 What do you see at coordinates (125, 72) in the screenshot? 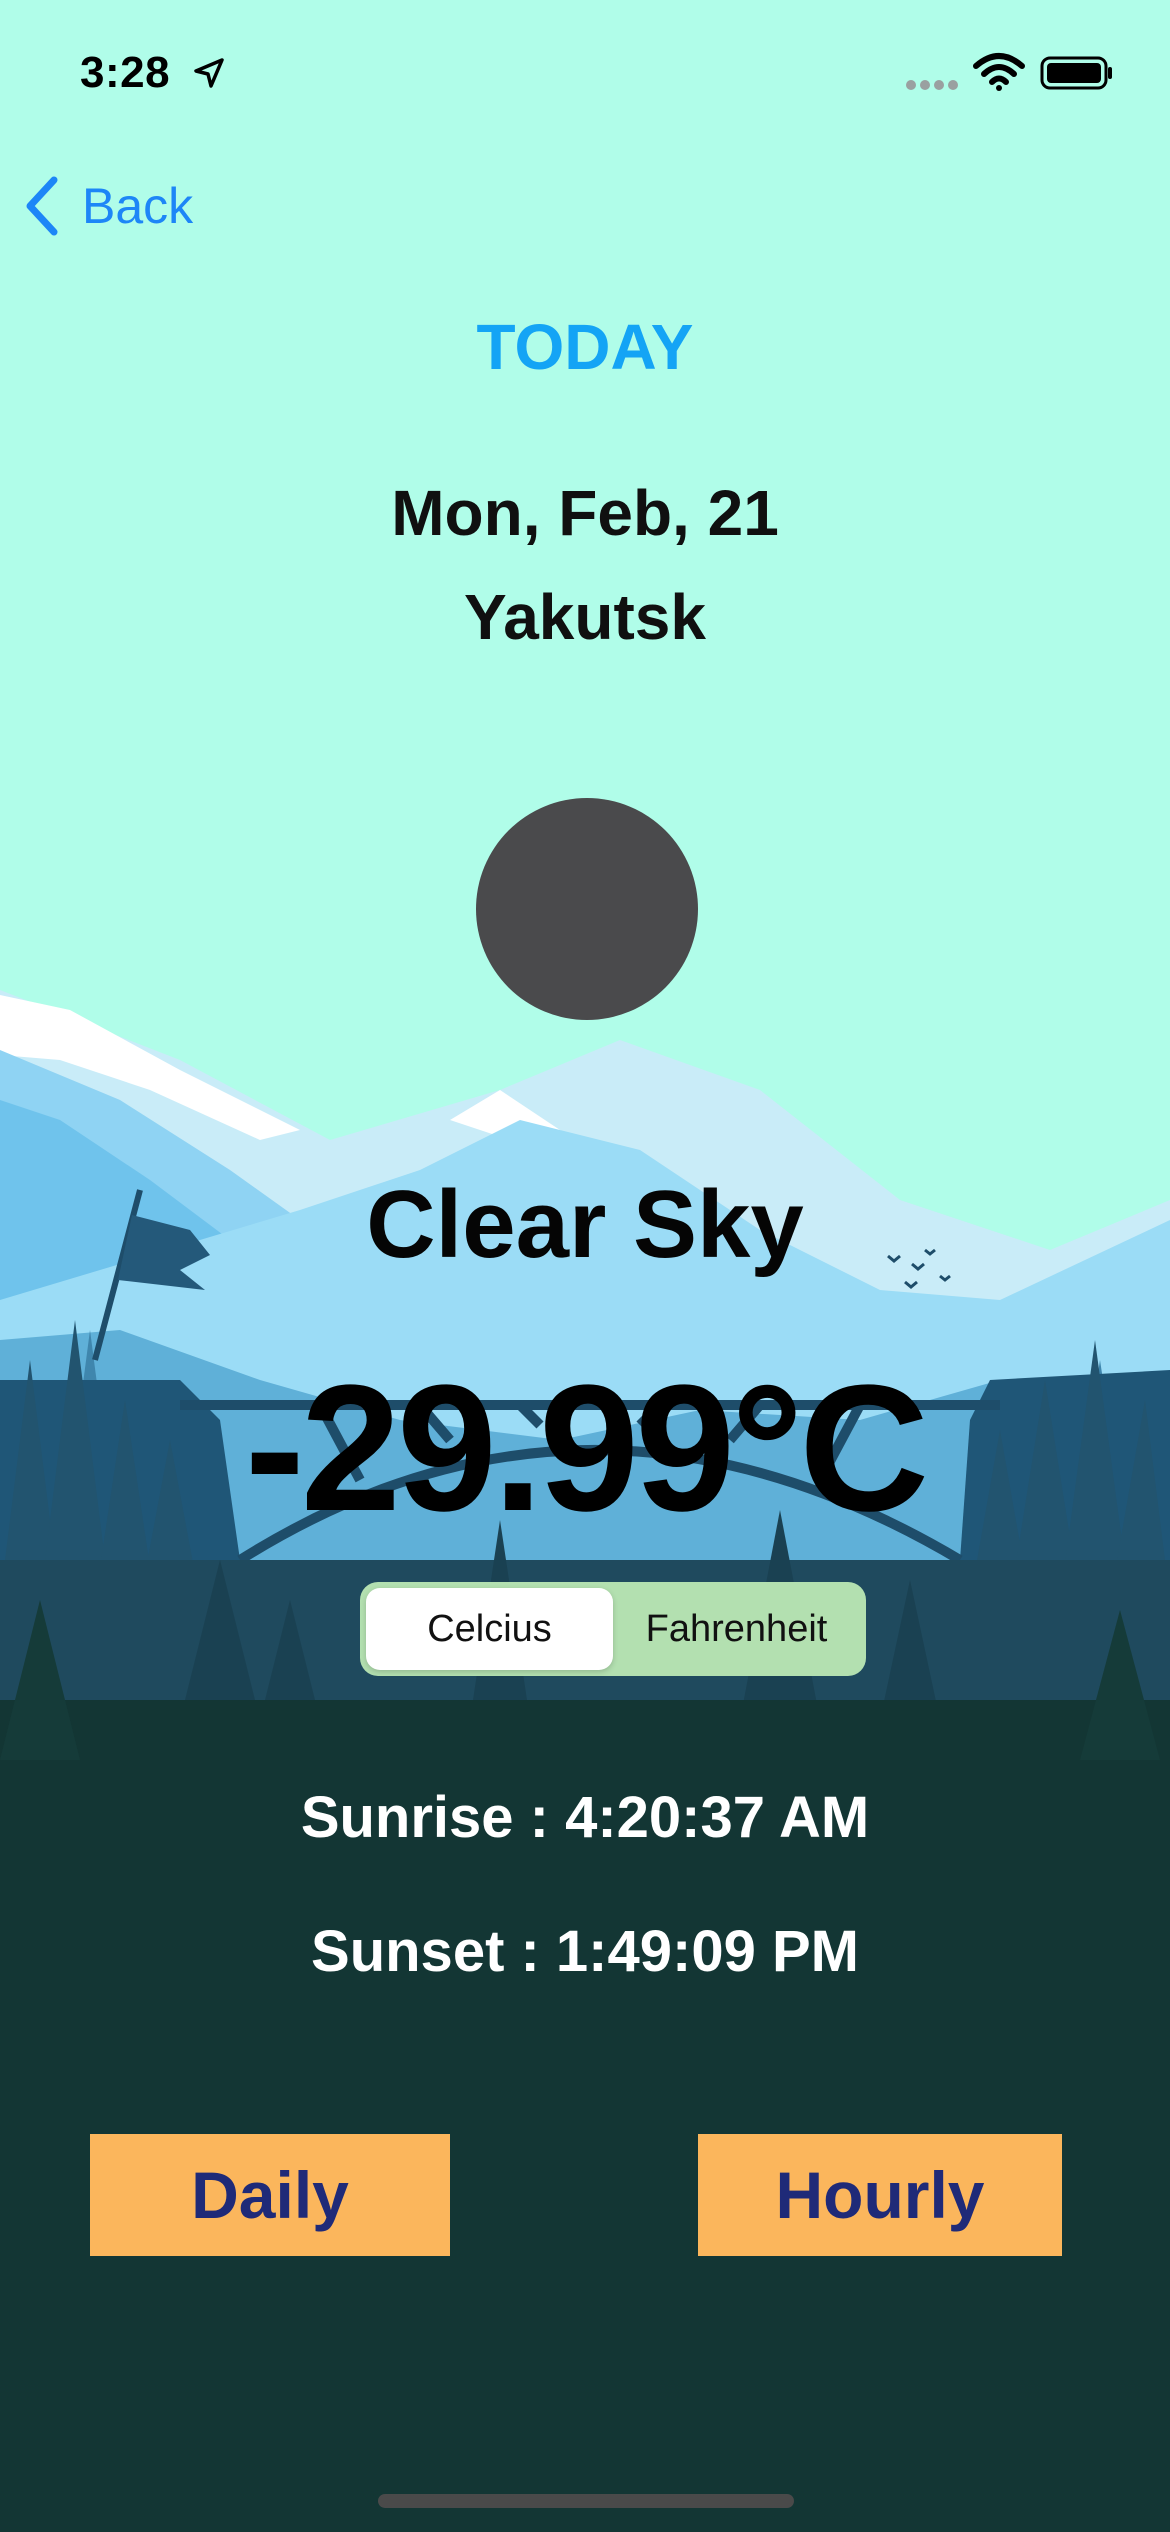
I see `status-bar-time: 3:28` at bounding box center [125, 72].